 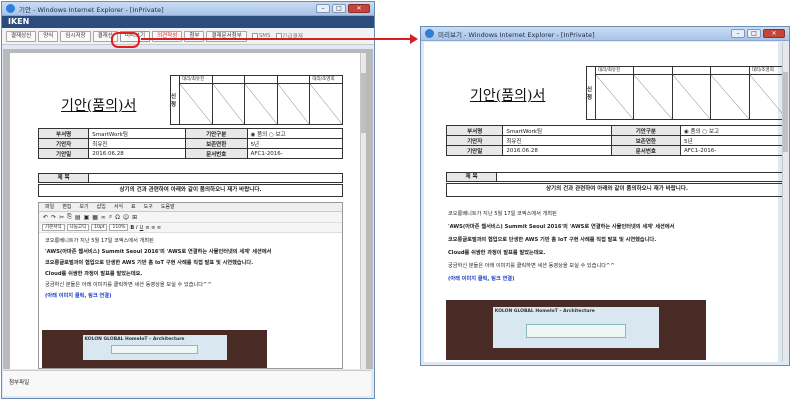 I want to click on preview-subject-row: 제 목, so click(x=617, y=177).